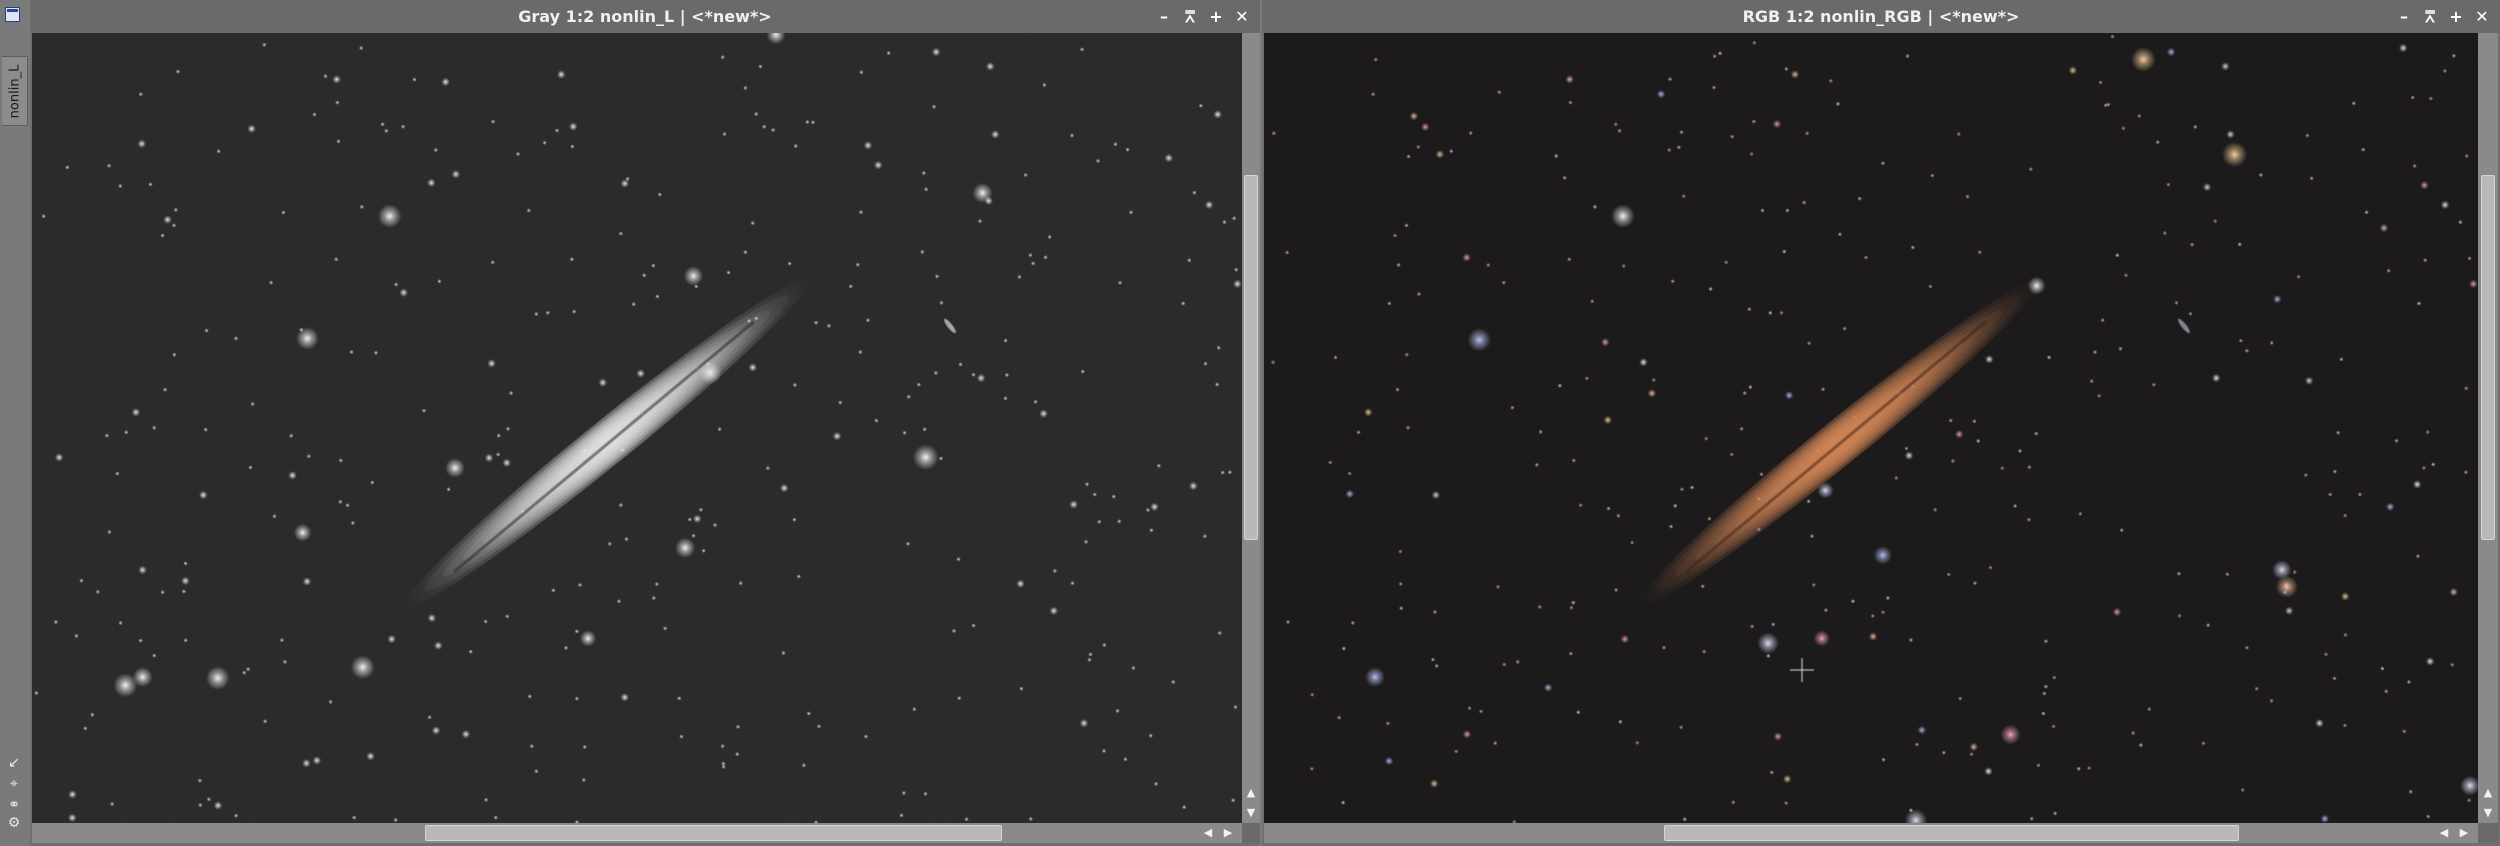 This screenshot has height=846, width=2500. What do you see at coordinates (14, 805) in the screenshot?
I see `link-icon: ⚭` at bounding box center [14, 805].